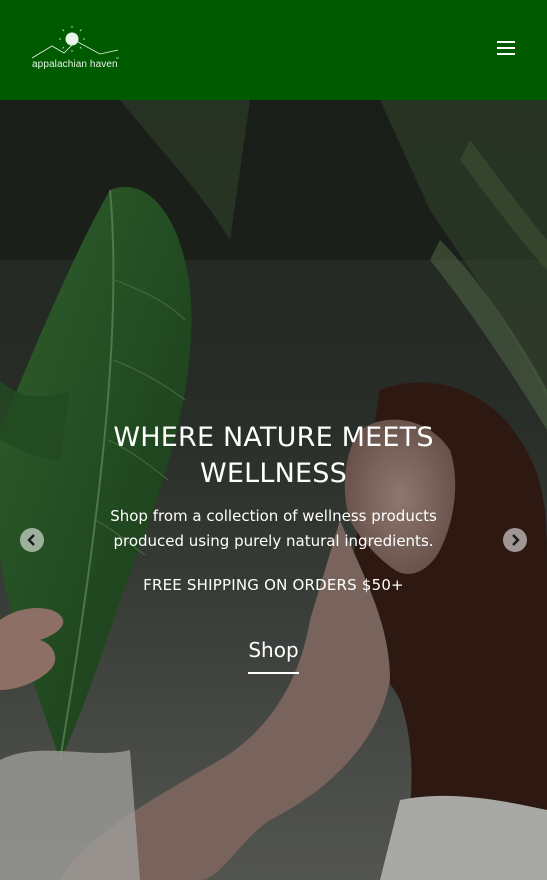 Image resolution: width=547 pixels, height=880 pixels. I want to click on hamburger-icon, so click(506, 49).